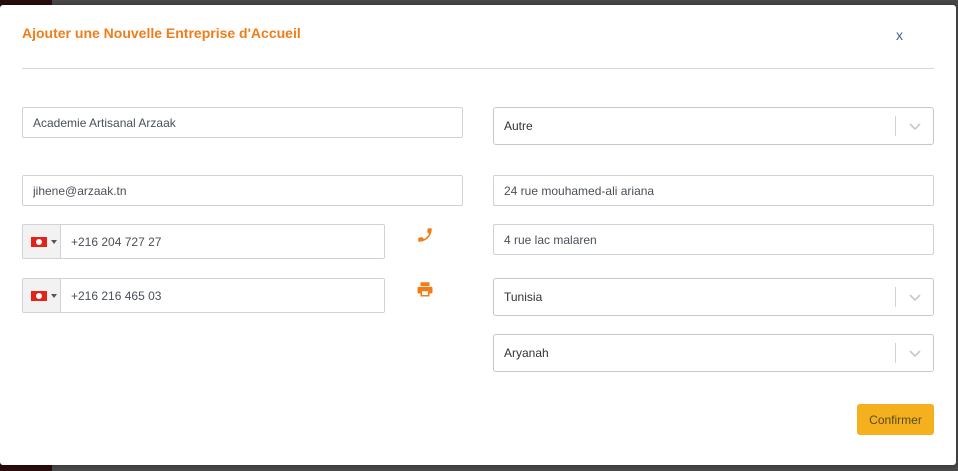  I want to click on printer-icon, so click(425, 289).